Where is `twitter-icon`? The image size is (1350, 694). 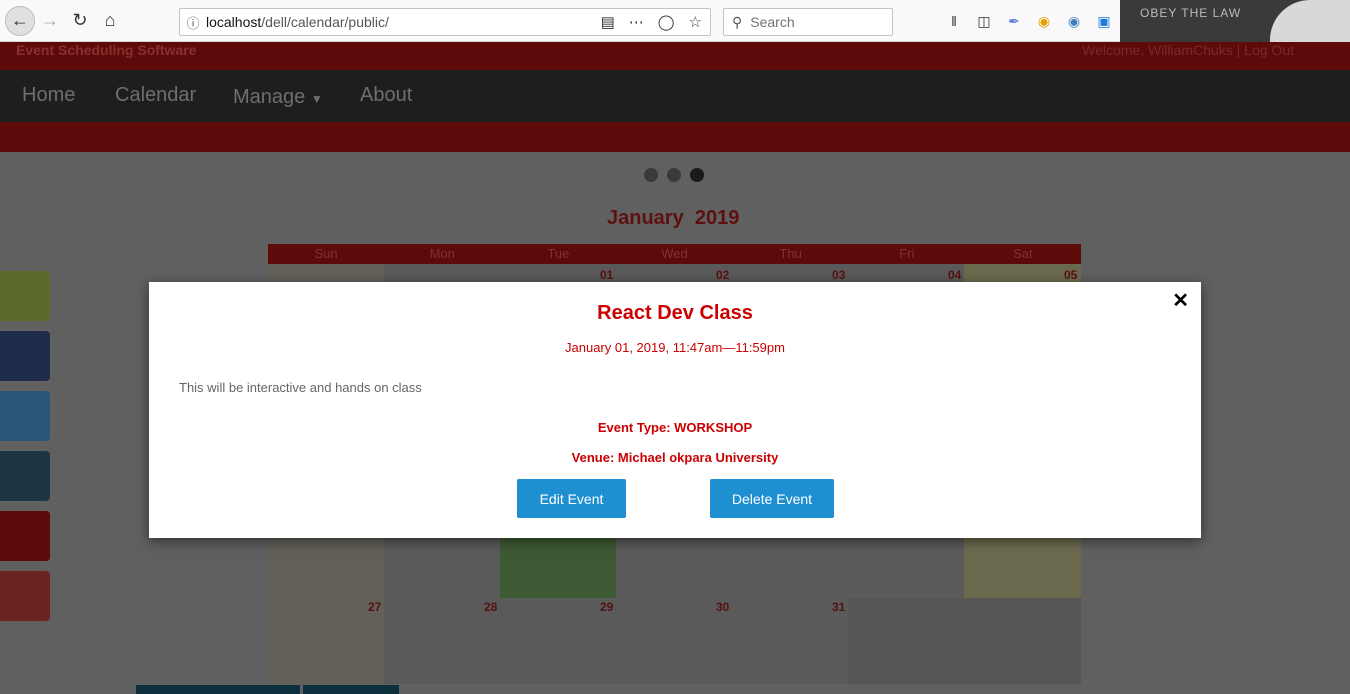 twitter-icon is located at coordinates (25, 416).